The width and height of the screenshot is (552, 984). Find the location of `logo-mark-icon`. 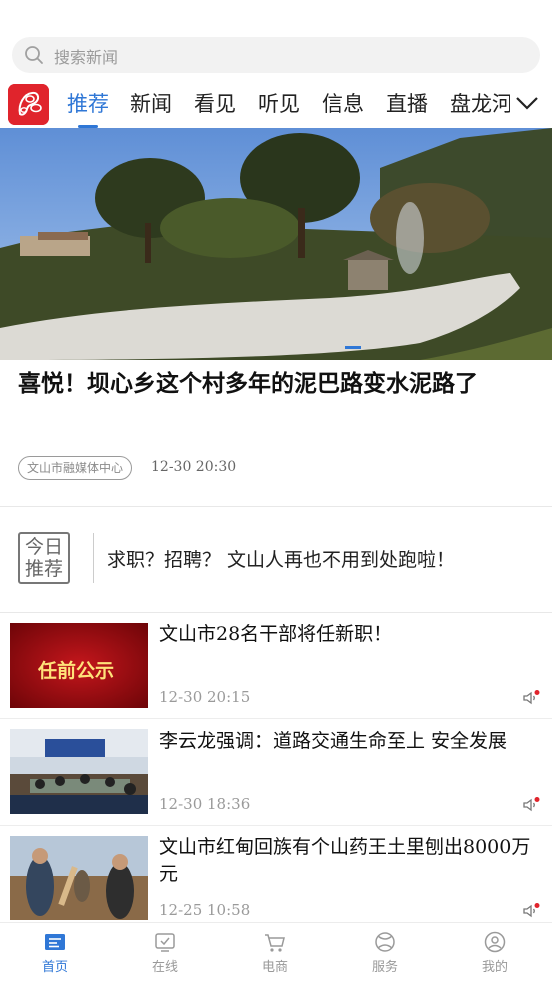

logo-mark-icon is located at coordinates (28, 104).